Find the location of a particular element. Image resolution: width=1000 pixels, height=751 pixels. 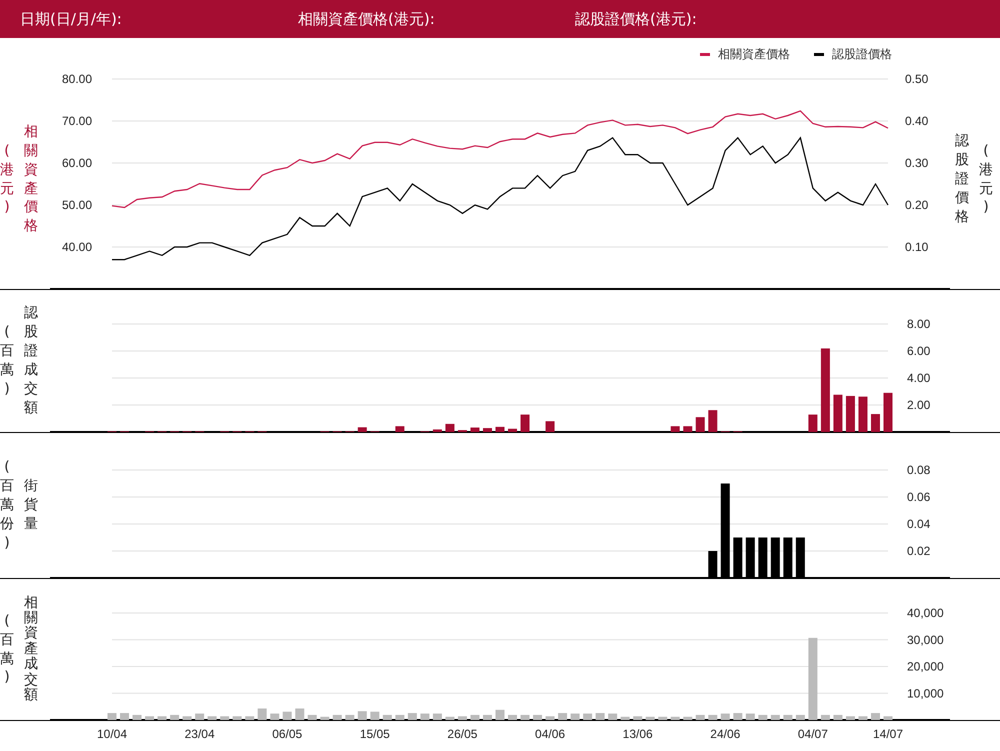

legend-label: 相關資產價格 is located at coordinates (754, 54).